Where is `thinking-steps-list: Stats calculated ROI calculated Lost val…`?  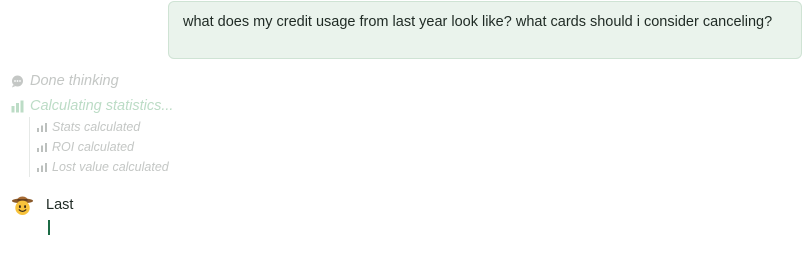 thinking-steps-list: Stats calculated ROI calculated Lost val… is located at coordinates (129, 147).